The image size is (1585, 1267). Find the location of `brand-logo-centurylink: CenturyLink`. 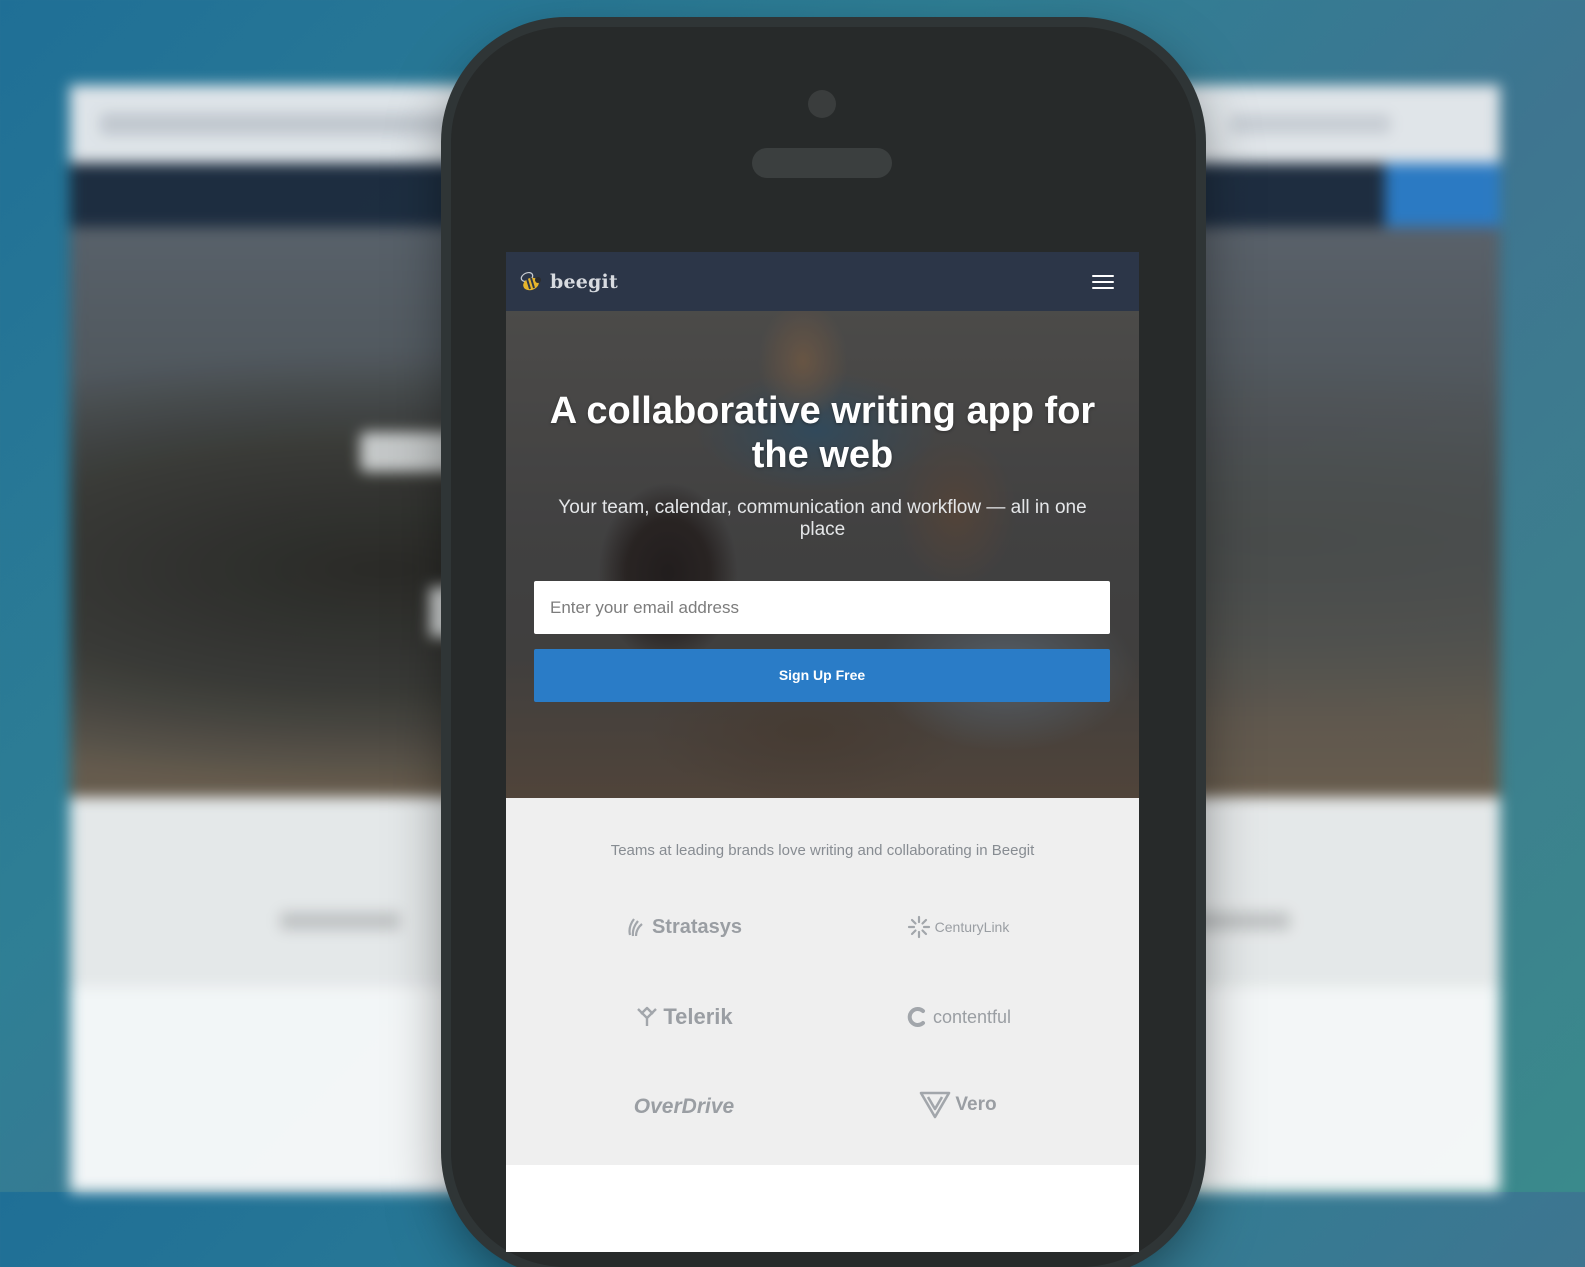

brand-logo-centurylink: CenturyLink is located at coordinates (958, 927).